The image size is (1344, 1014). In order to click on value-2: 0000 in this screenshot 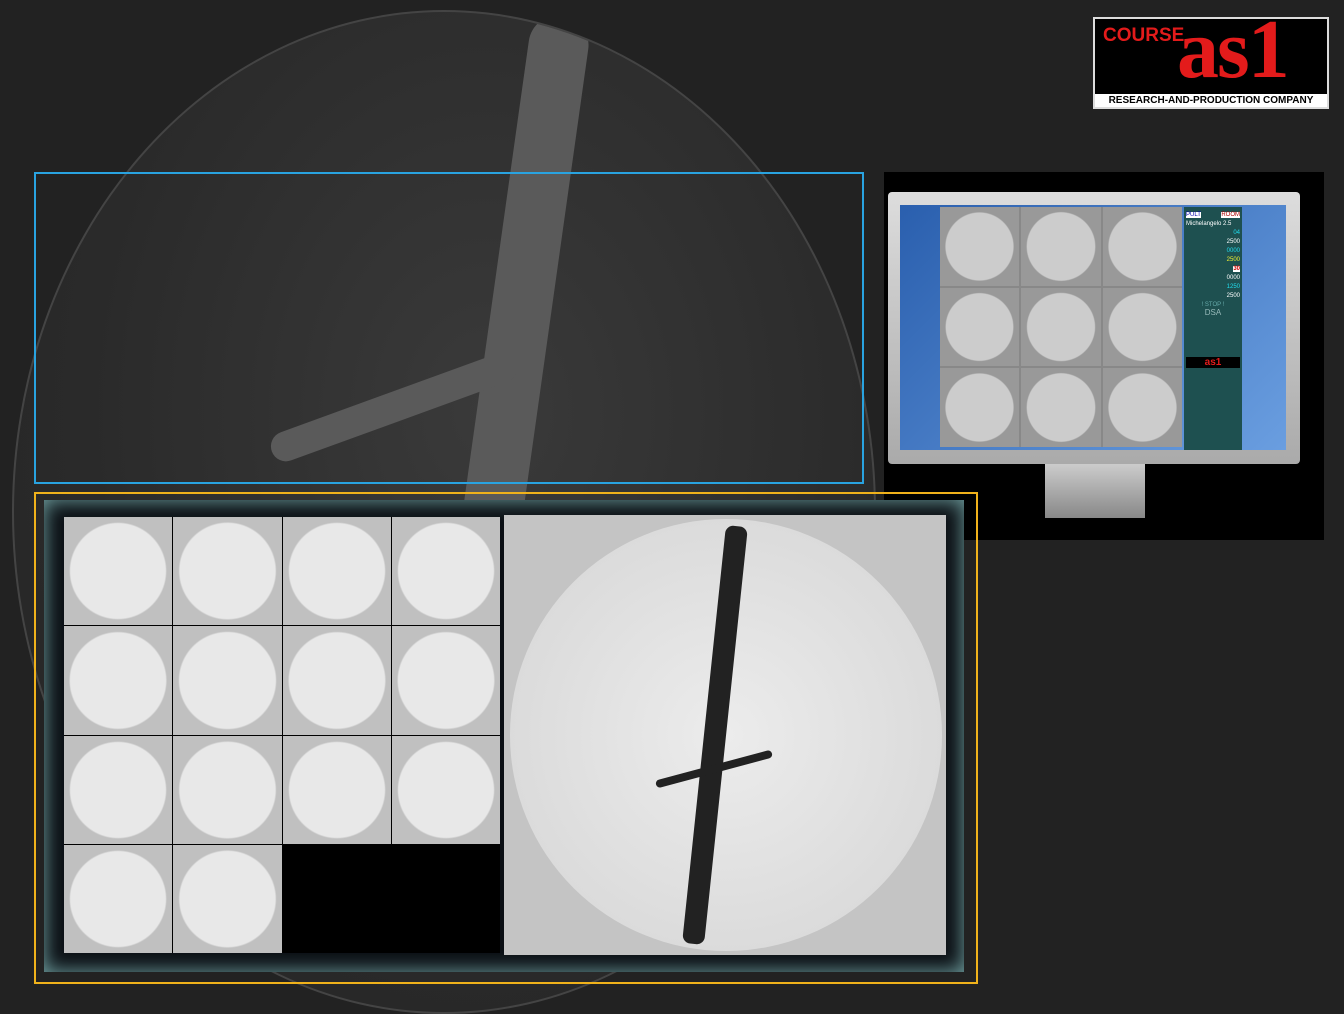, I will do `click(1233, 251)`.